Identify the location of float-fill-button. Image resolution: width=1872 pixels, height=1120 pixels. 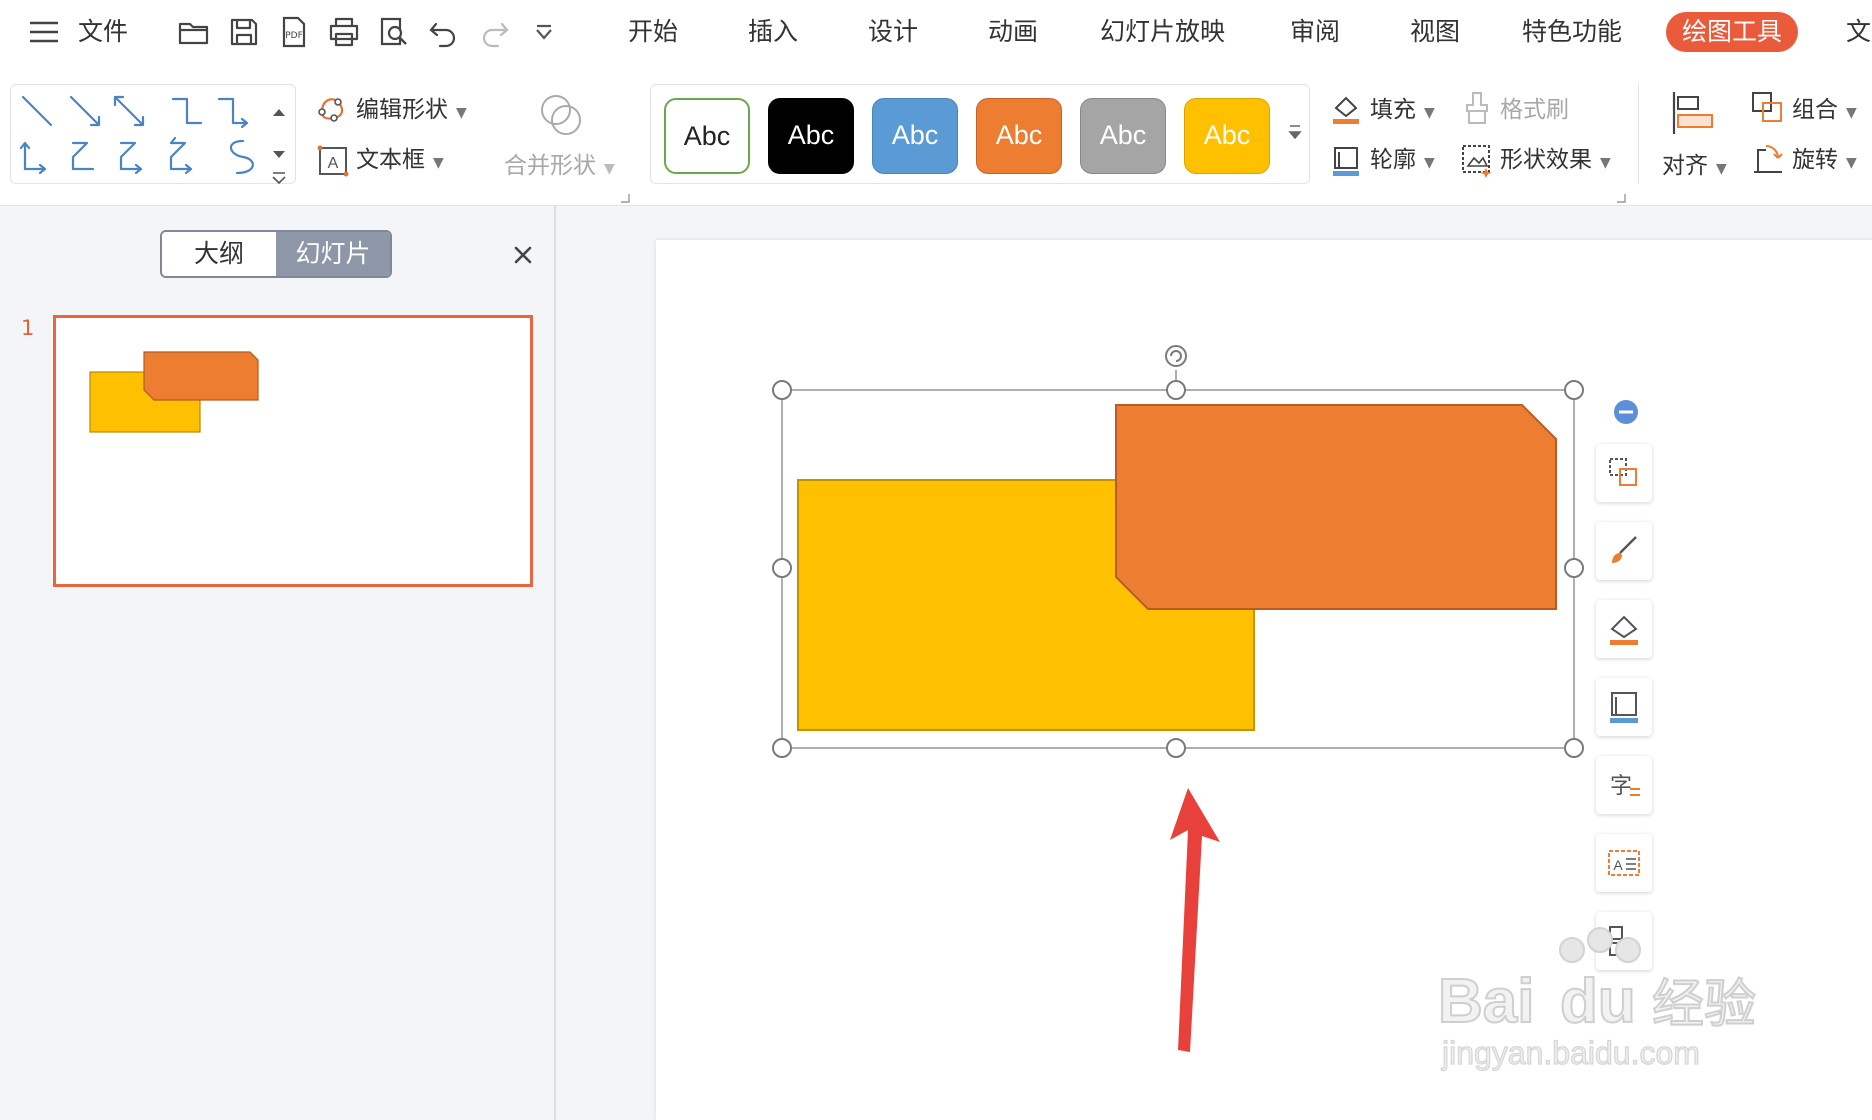
(1624, 629).